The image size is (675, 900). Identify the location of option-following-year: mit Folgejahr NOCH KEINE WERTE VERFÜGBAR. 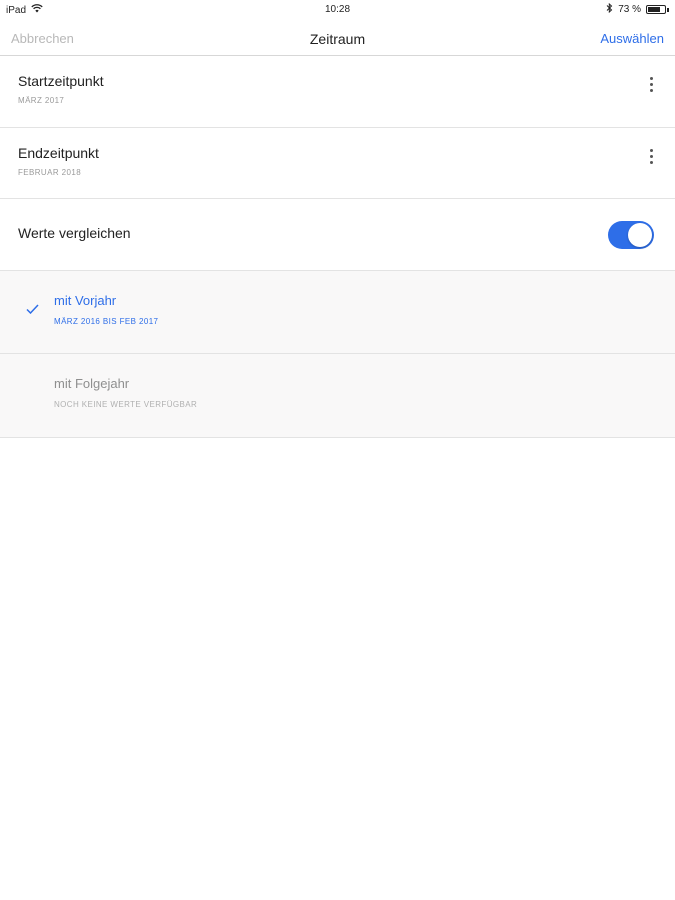
(337, 396).